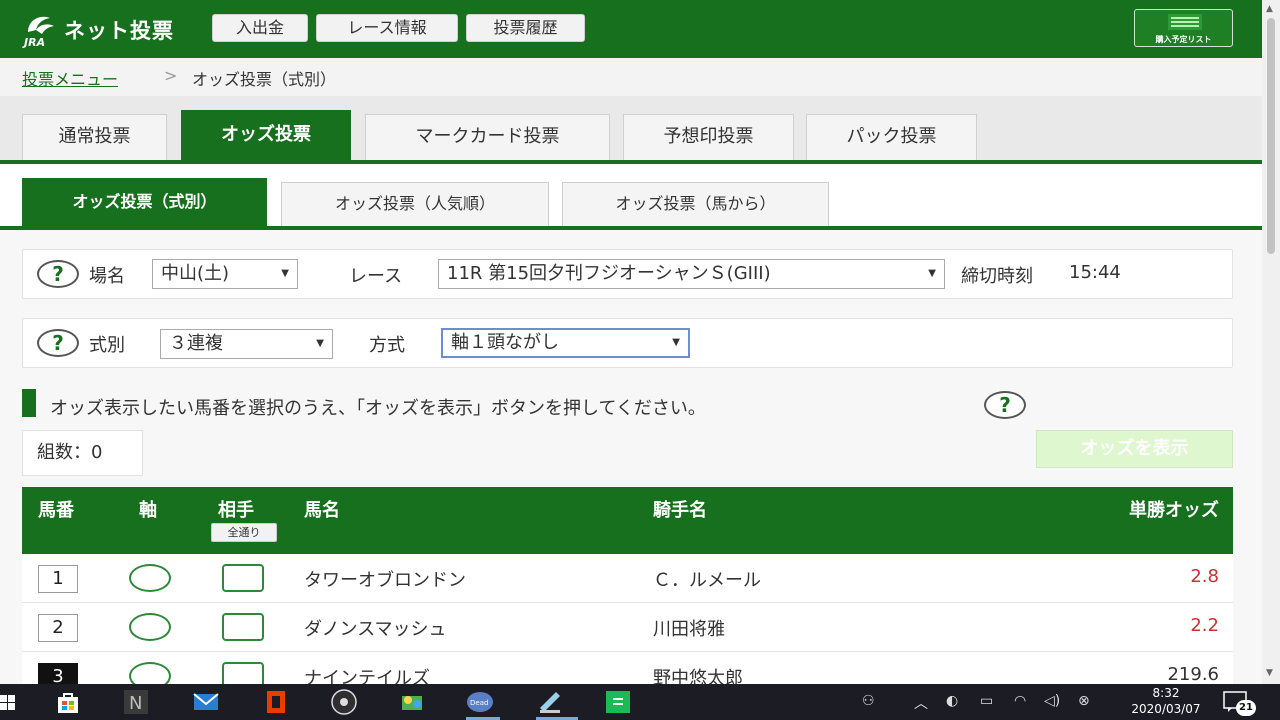 The height and width of the screenshot is (720, 1280). What do you see at coordinates (236, 510) in the screenshot?
I see `col-partner-header: 相手` at bounding box center [236, 510].